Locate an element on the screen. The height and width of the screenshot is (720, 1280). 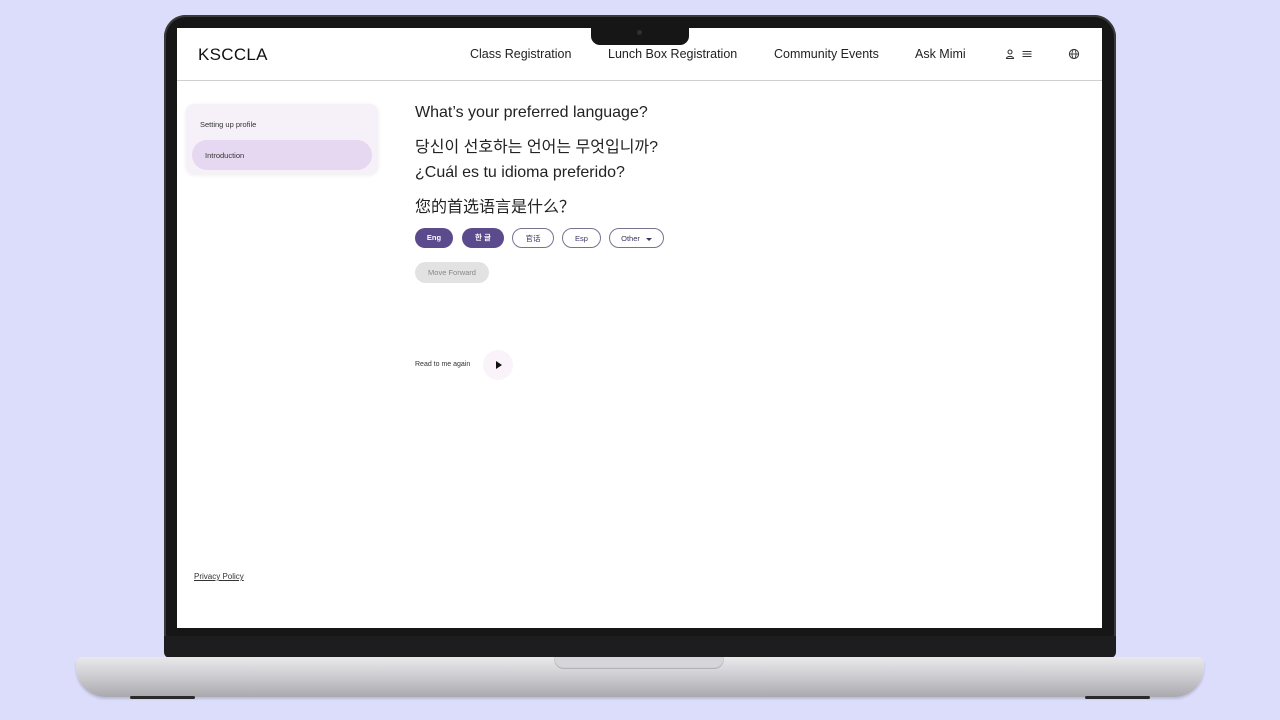
camera-notch is located at coordinates (640, 36).